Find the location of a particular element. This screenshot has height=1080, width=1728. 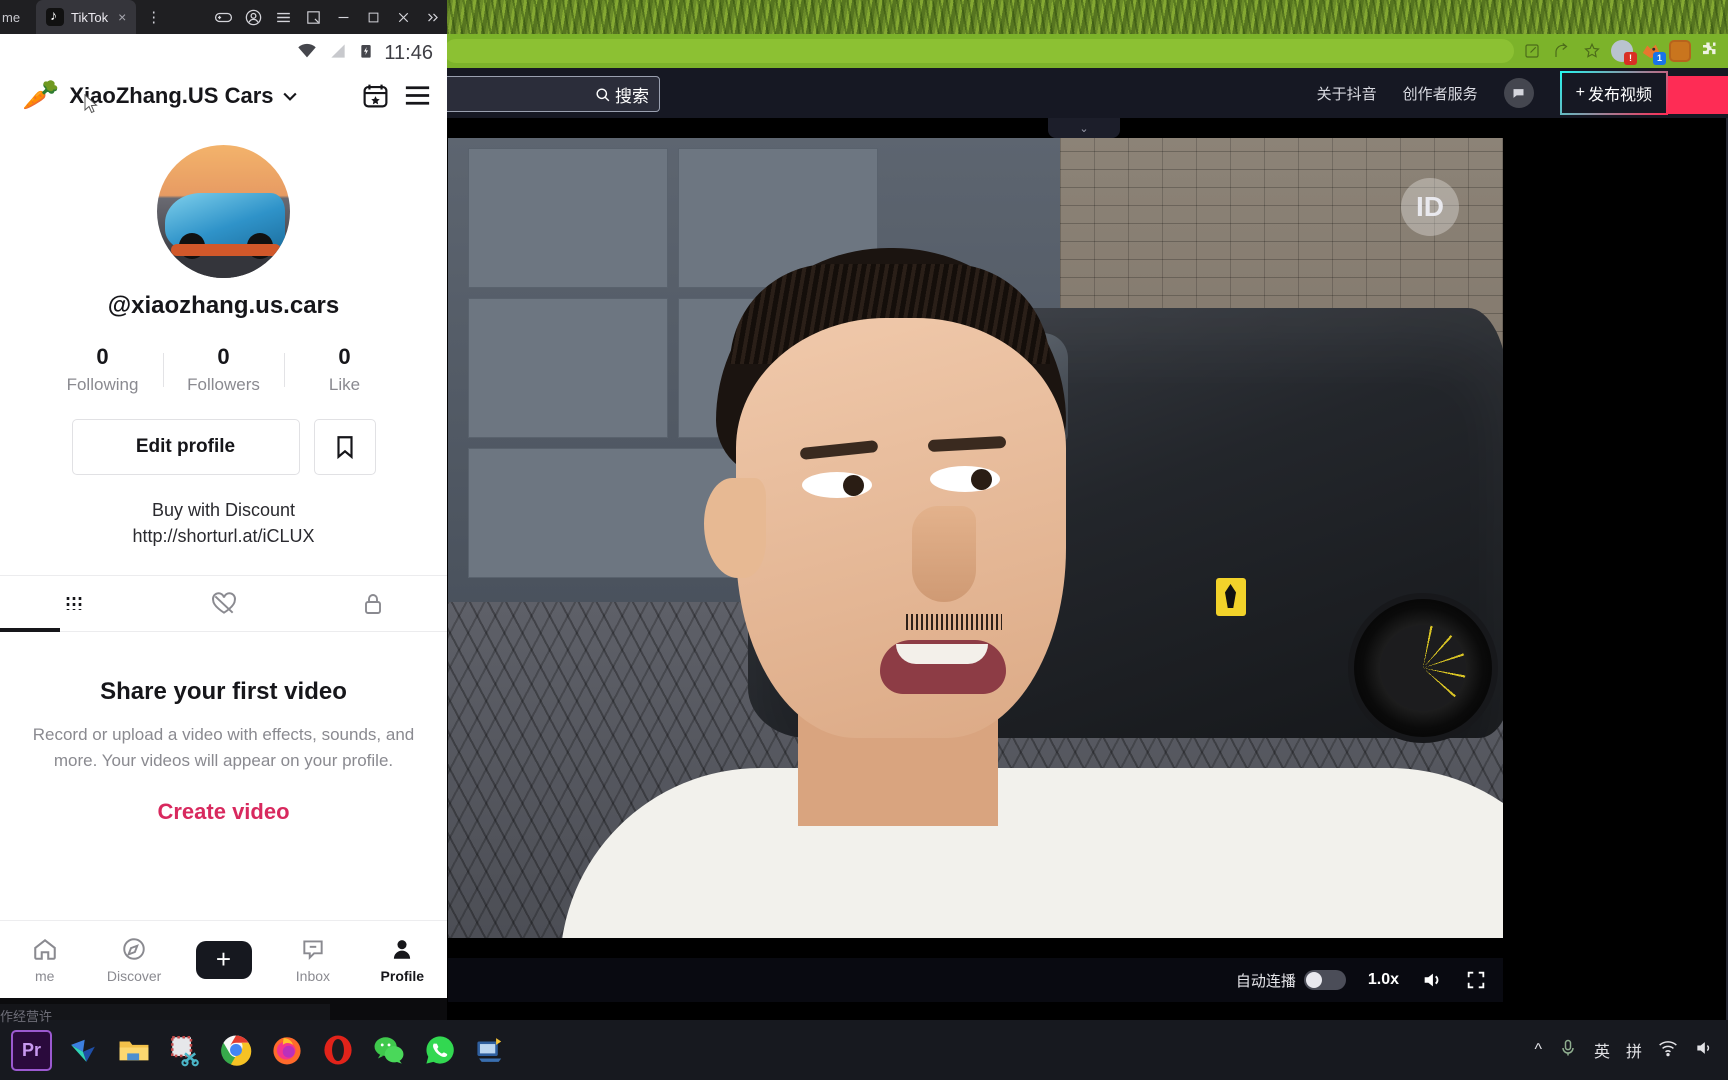

hamburger-menu-icon is located at coordinates (417, 96).